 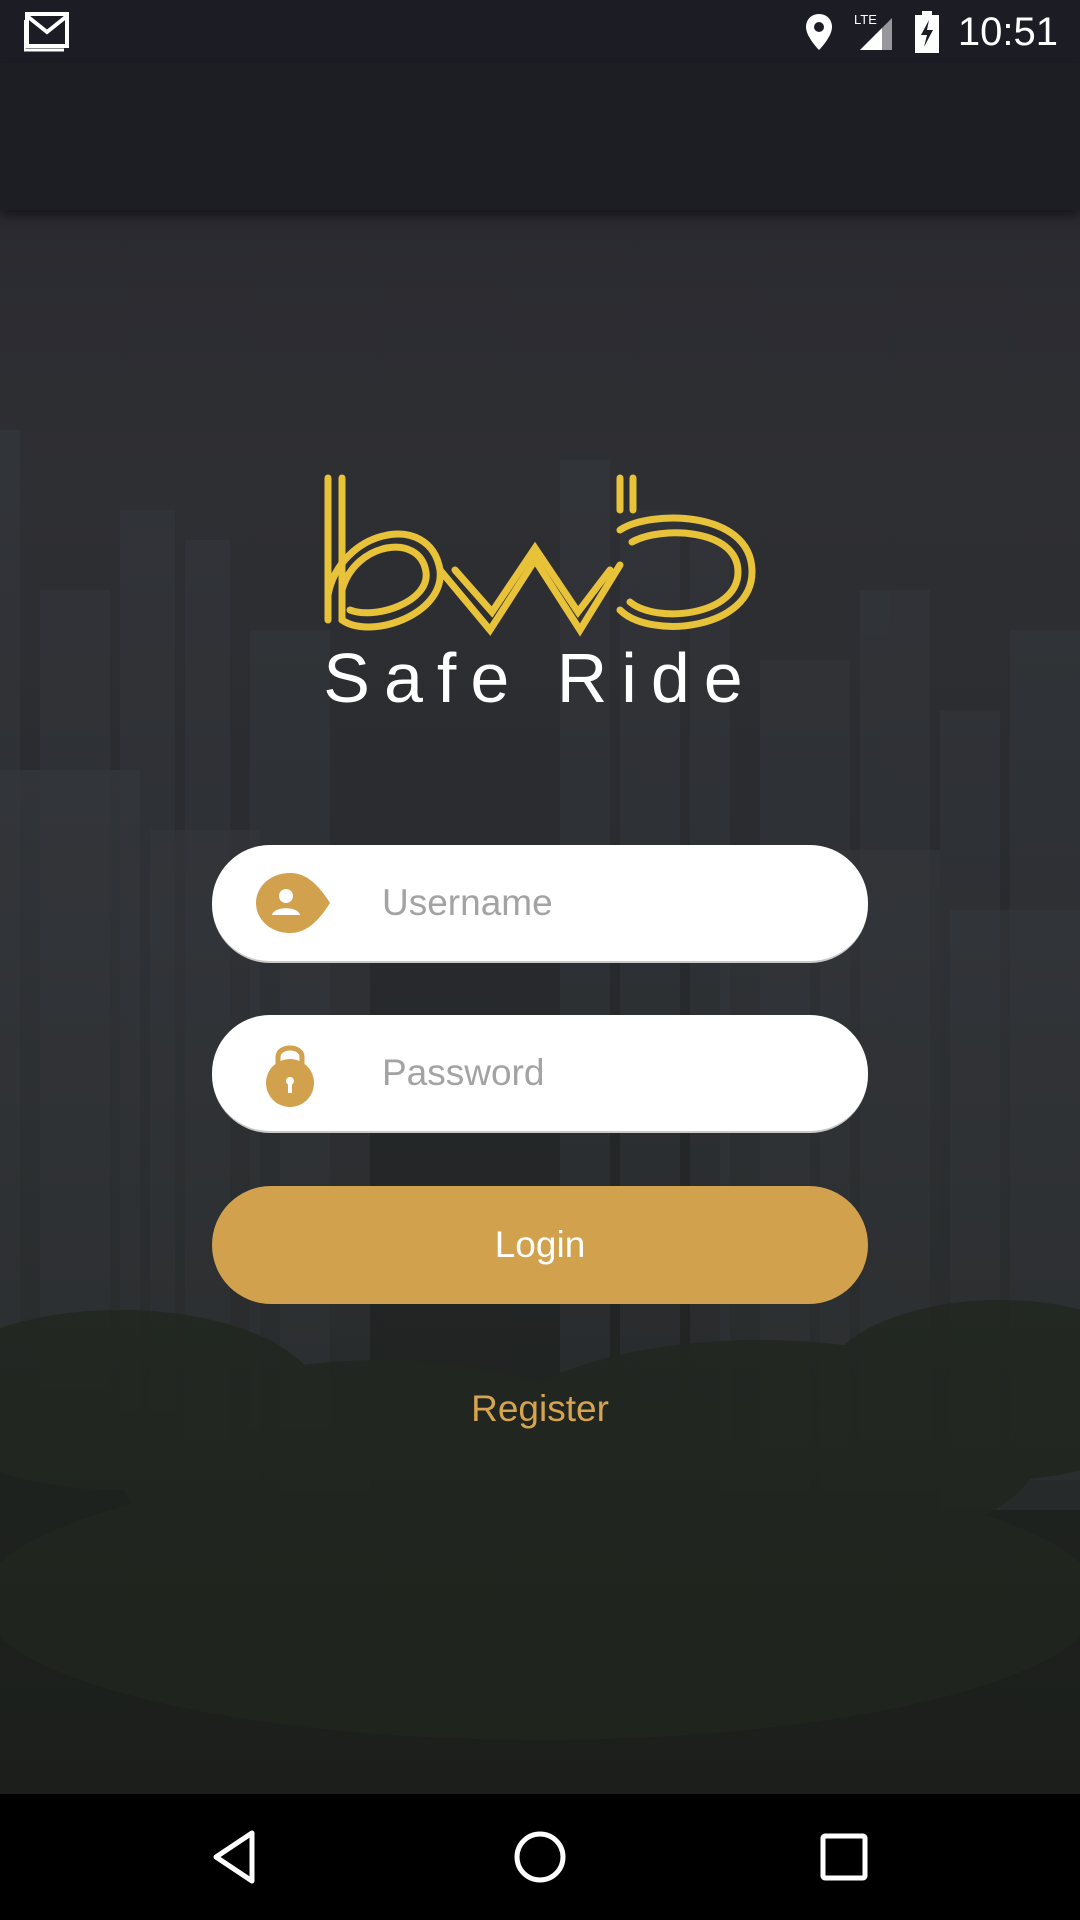 I want to click on brand-name: Safe Ride, so click(x=540, y=678).